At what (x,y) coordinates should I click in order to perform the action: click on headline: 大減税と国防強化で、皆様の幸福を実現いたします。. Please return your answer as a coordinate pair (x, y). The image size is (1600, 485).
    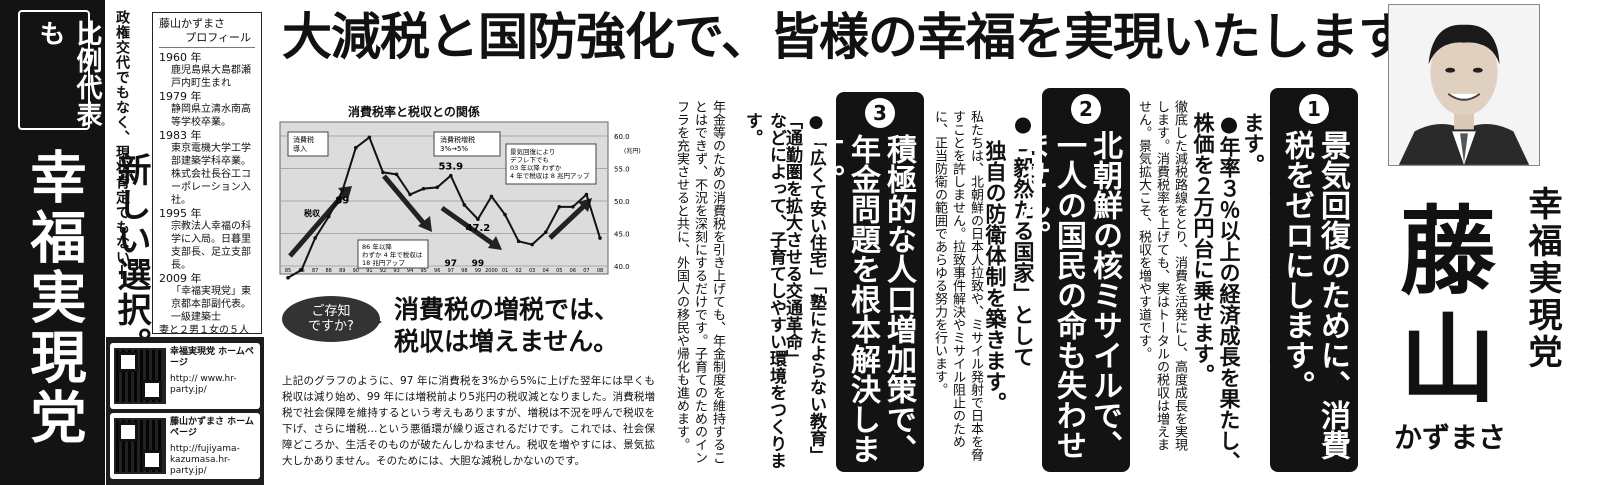
    Looking at the image, I should click on (867, 37).